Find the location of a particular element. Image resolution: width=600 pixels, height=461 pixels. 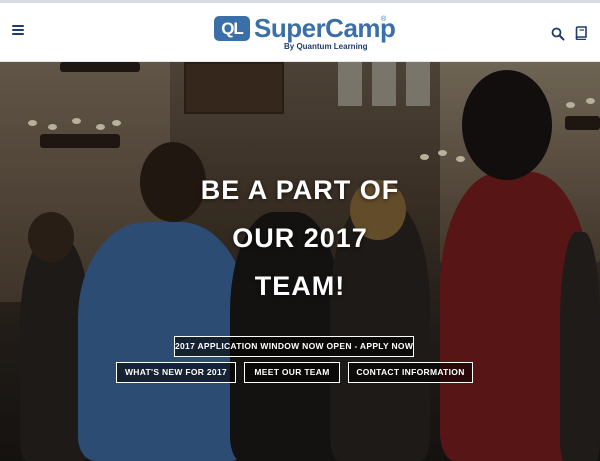

logo-mark: QL is located at coordinates (232, 28).